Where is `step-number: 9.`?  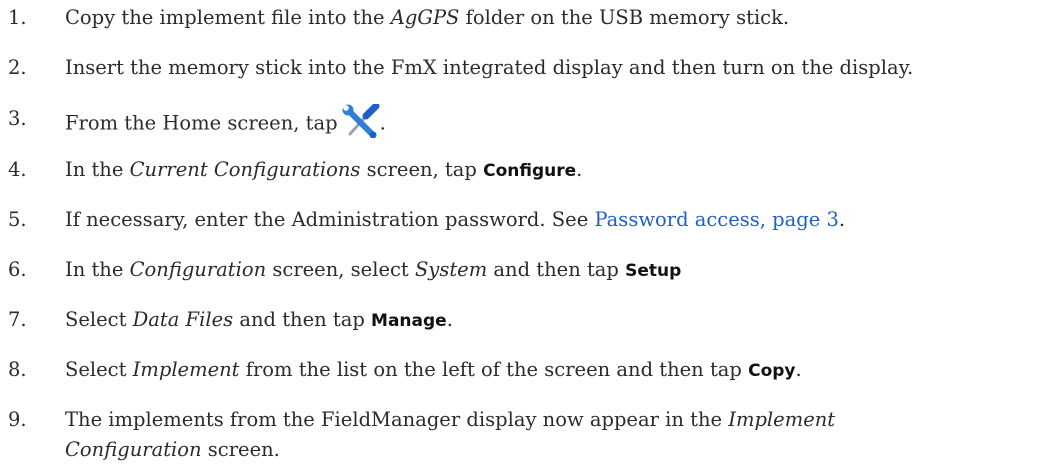
step-number: 9. is located at coordinates (17, 419).